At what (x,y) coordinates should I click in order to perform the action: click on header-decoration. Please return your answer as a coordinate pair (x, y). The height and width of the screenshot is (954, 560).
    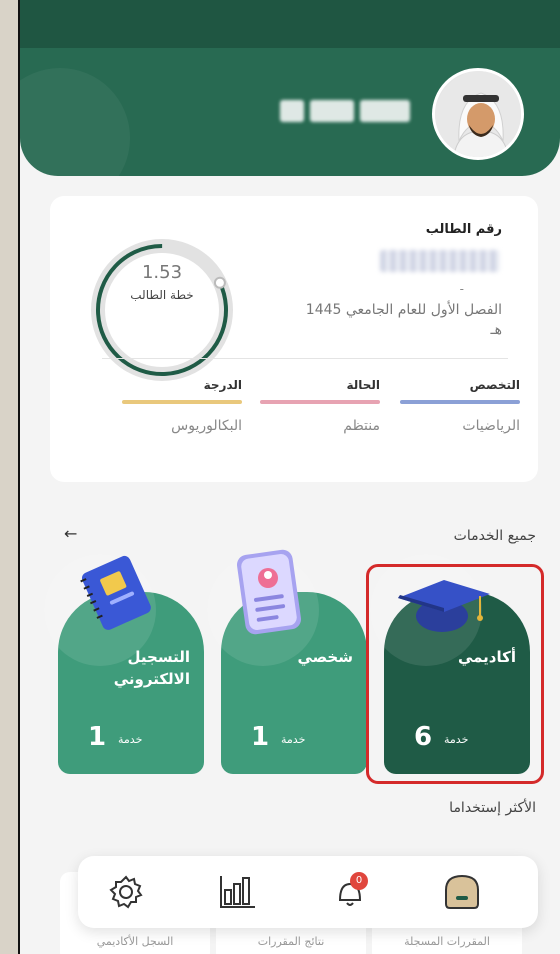
    Looking at the image, I should click on (75, 122).